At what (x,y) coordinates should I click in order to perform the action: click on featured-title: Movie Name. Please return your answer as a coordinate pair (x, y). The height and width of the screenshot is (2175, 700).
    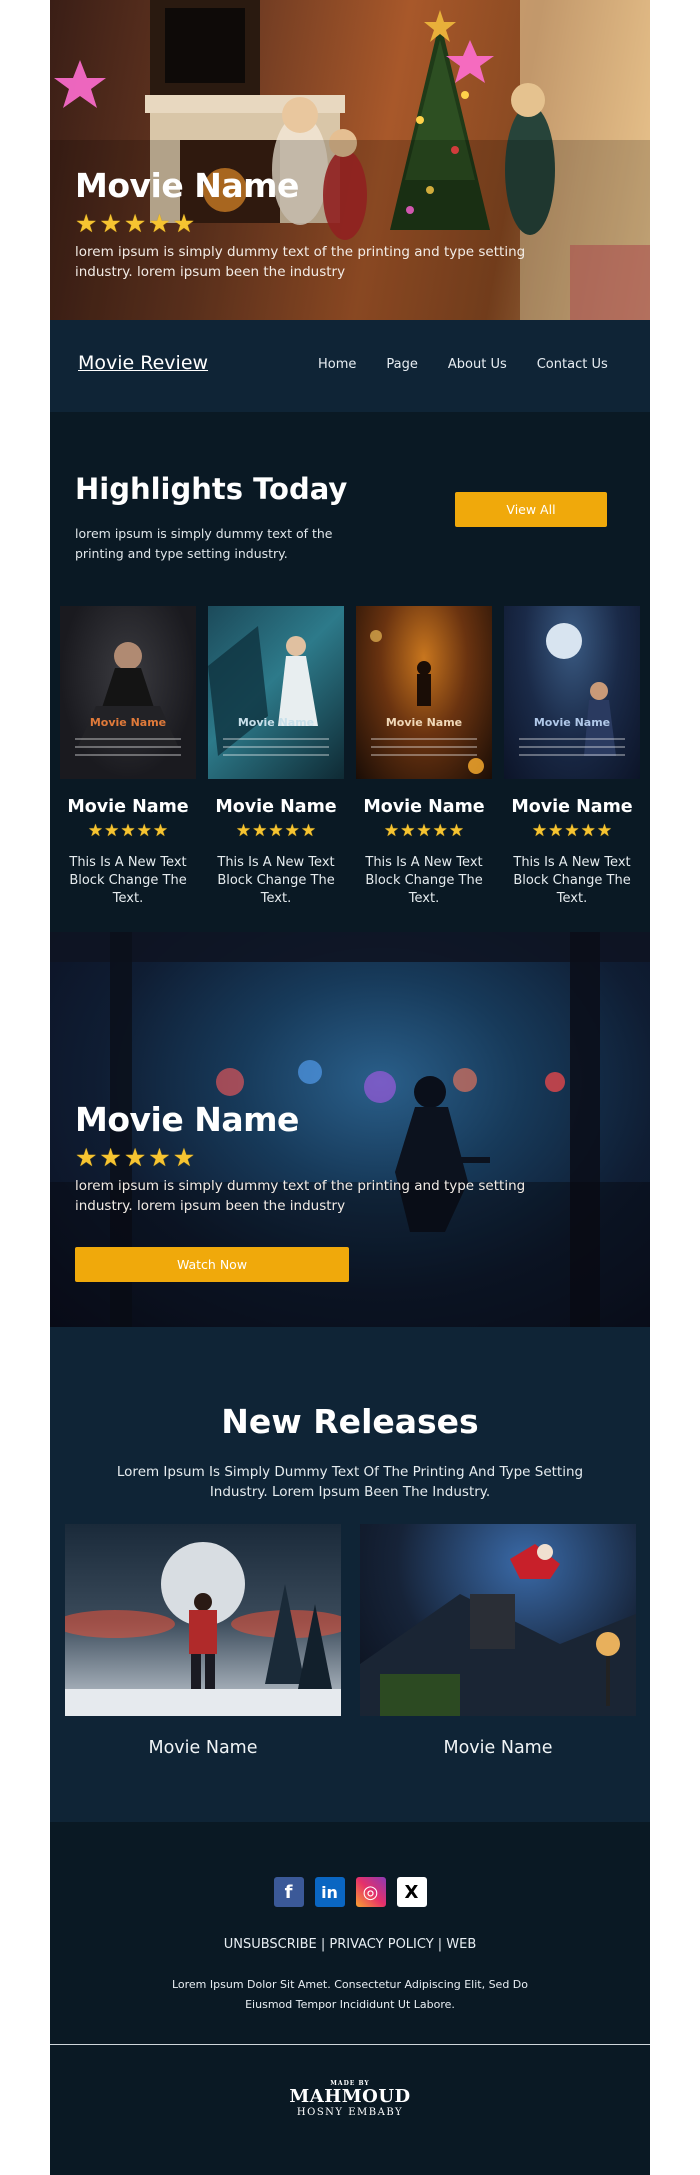
    Looking at the image, I should click on (187, 1119).